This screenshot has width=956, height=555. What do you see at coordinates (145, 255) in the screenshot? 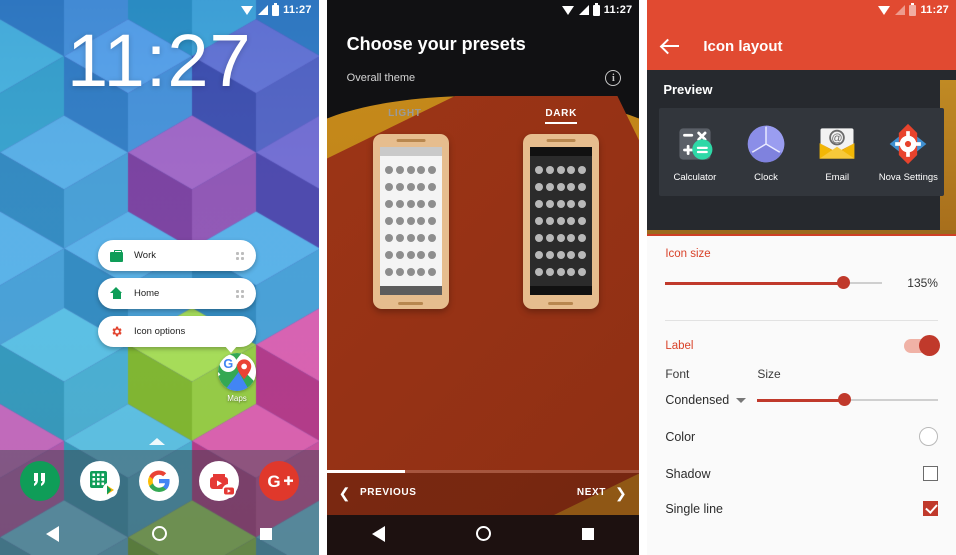
I see `popup-item-label: Work` at bounding box center [145, 255].